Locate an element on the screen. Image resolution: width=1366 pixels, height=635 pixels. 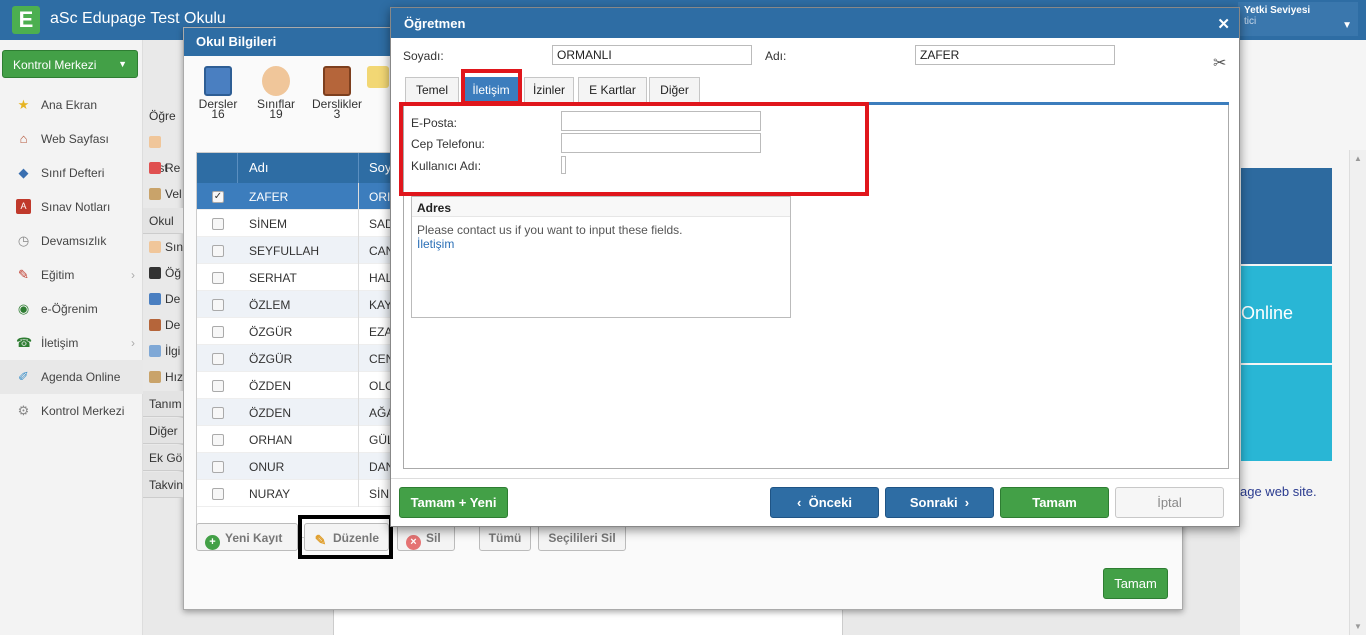
column-name: Adı is located at coordinates (259, 167).